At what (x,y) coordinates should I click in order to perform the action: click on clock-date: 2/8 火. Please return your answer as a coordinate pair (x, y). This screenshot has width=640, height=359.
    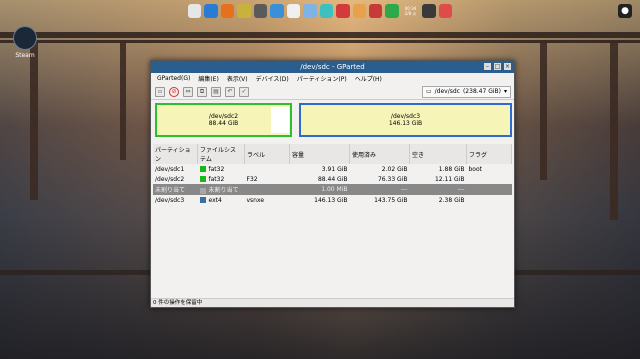
    Looking at the image, I should click on (410, 13).